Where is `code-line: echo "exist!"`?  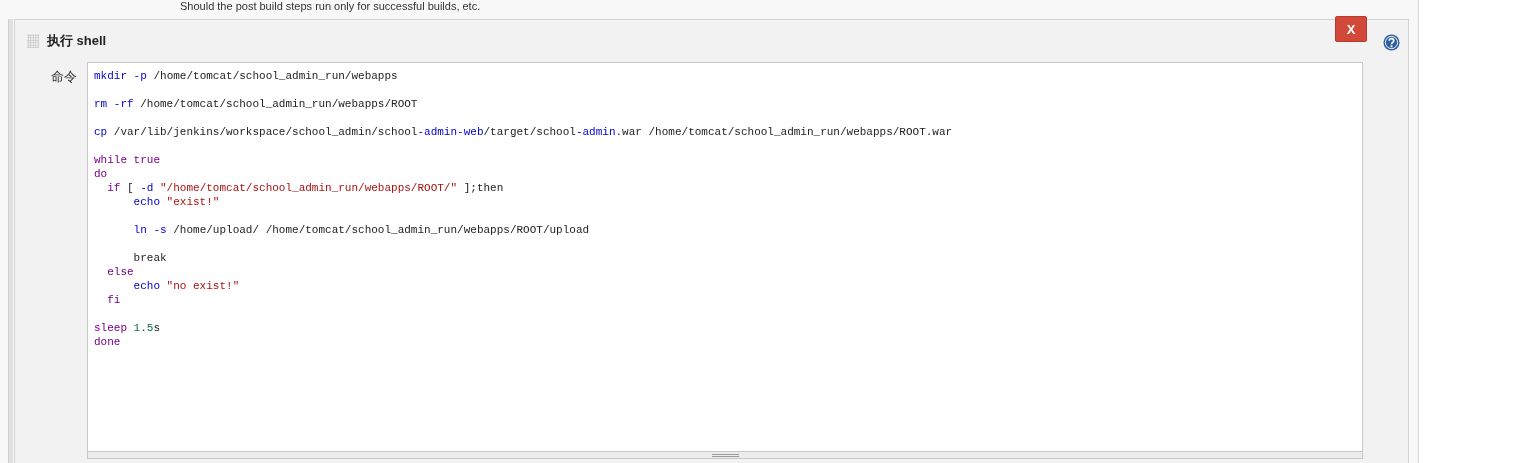 code-line: echo "exist!" is located at coordinates (176, 202).